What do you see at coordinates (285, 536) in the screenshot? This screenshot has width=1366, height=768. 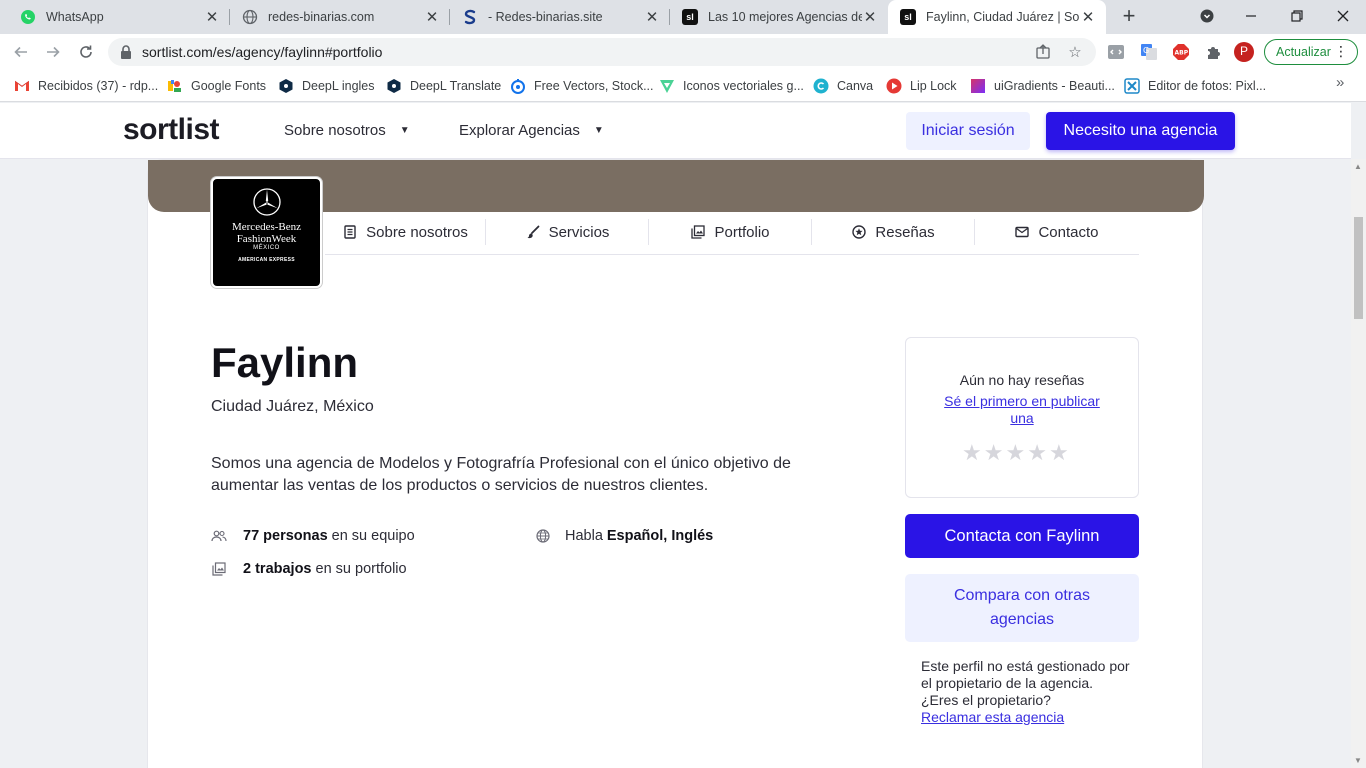 I see `team-count: 77 personas` at bounding box center [285, 536].